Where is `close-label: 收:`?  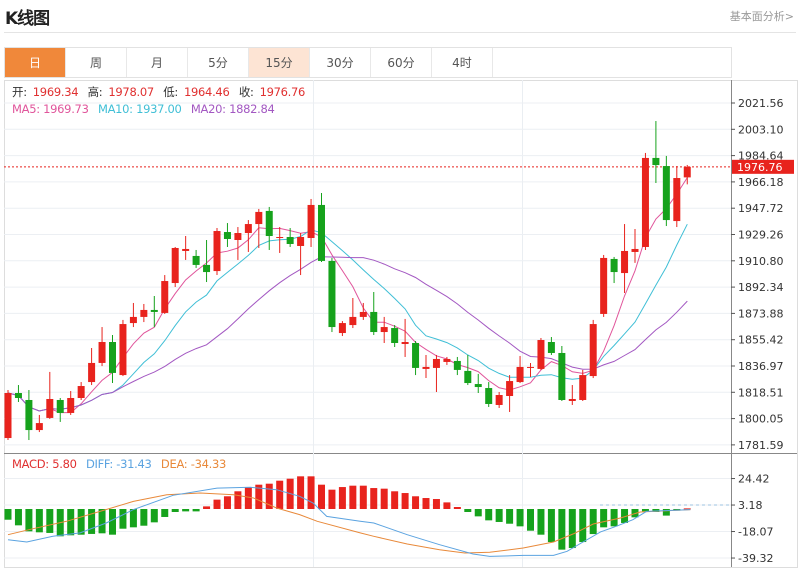
close-label: 收: is located at coordinates (246, 92).